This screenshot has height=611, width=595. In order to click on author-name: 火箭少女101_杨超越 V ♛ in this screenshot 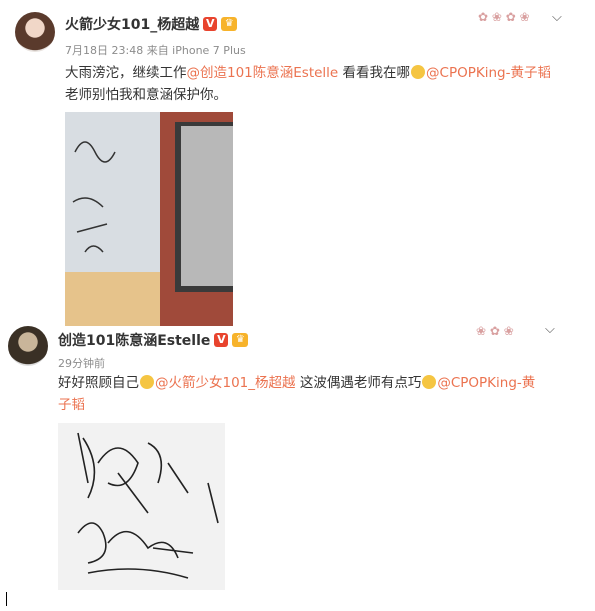, I will do `click(151, 24)`.